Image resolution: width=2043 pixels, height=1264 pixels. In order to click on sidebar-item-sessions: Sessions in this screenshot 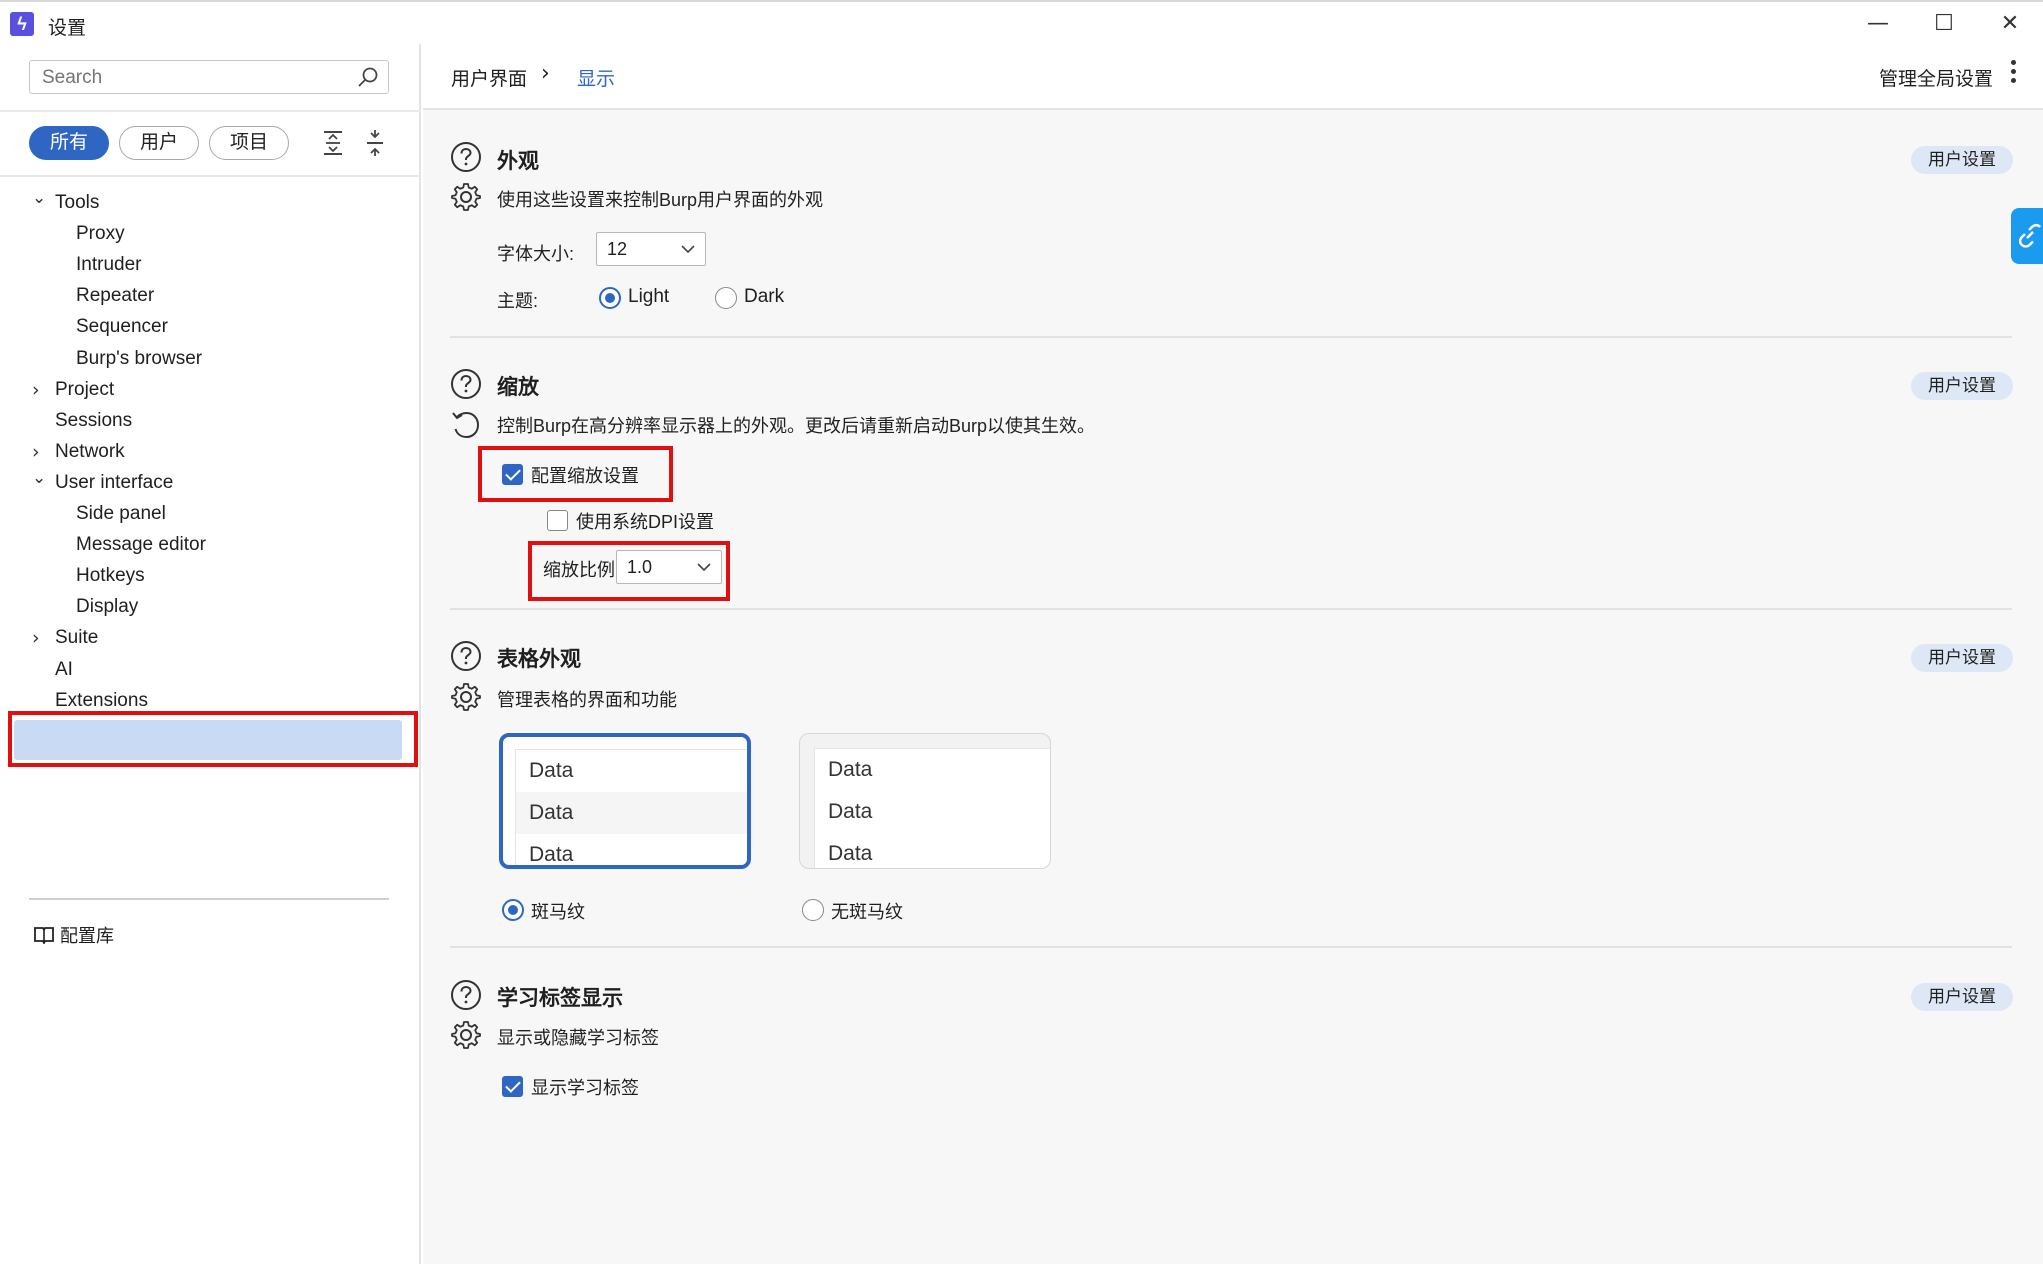, I will do `click(93, 421)`.